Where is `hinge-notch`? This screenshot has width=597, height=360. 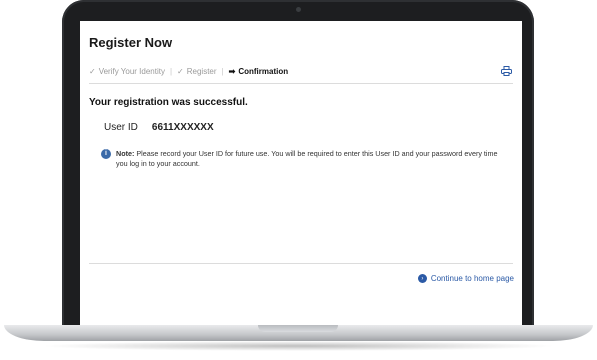
hinge-notch is located at coordinates (298, 328).